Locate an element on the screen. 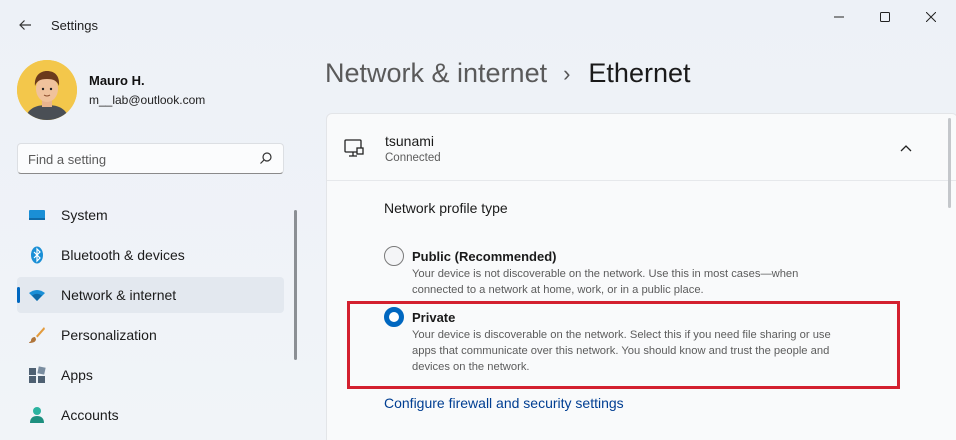 The width and height of the screenshot is (956, 440). breadcrumb: Network & internet › Ethernet is located at coordinates (508, 73).